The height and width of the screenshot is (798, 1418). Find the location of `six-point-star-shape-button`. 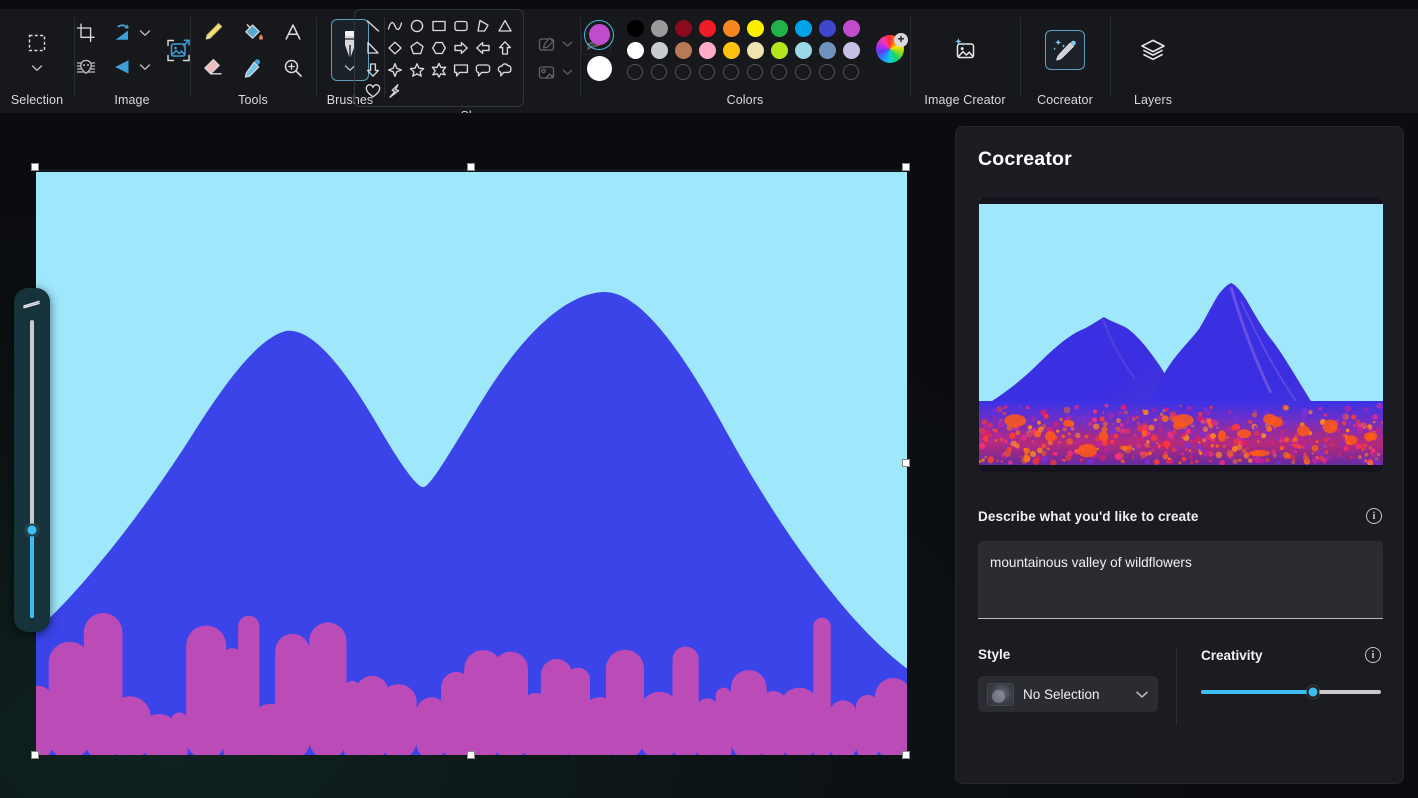

six-point-star-shape-button is located at coordinates (439, 70).